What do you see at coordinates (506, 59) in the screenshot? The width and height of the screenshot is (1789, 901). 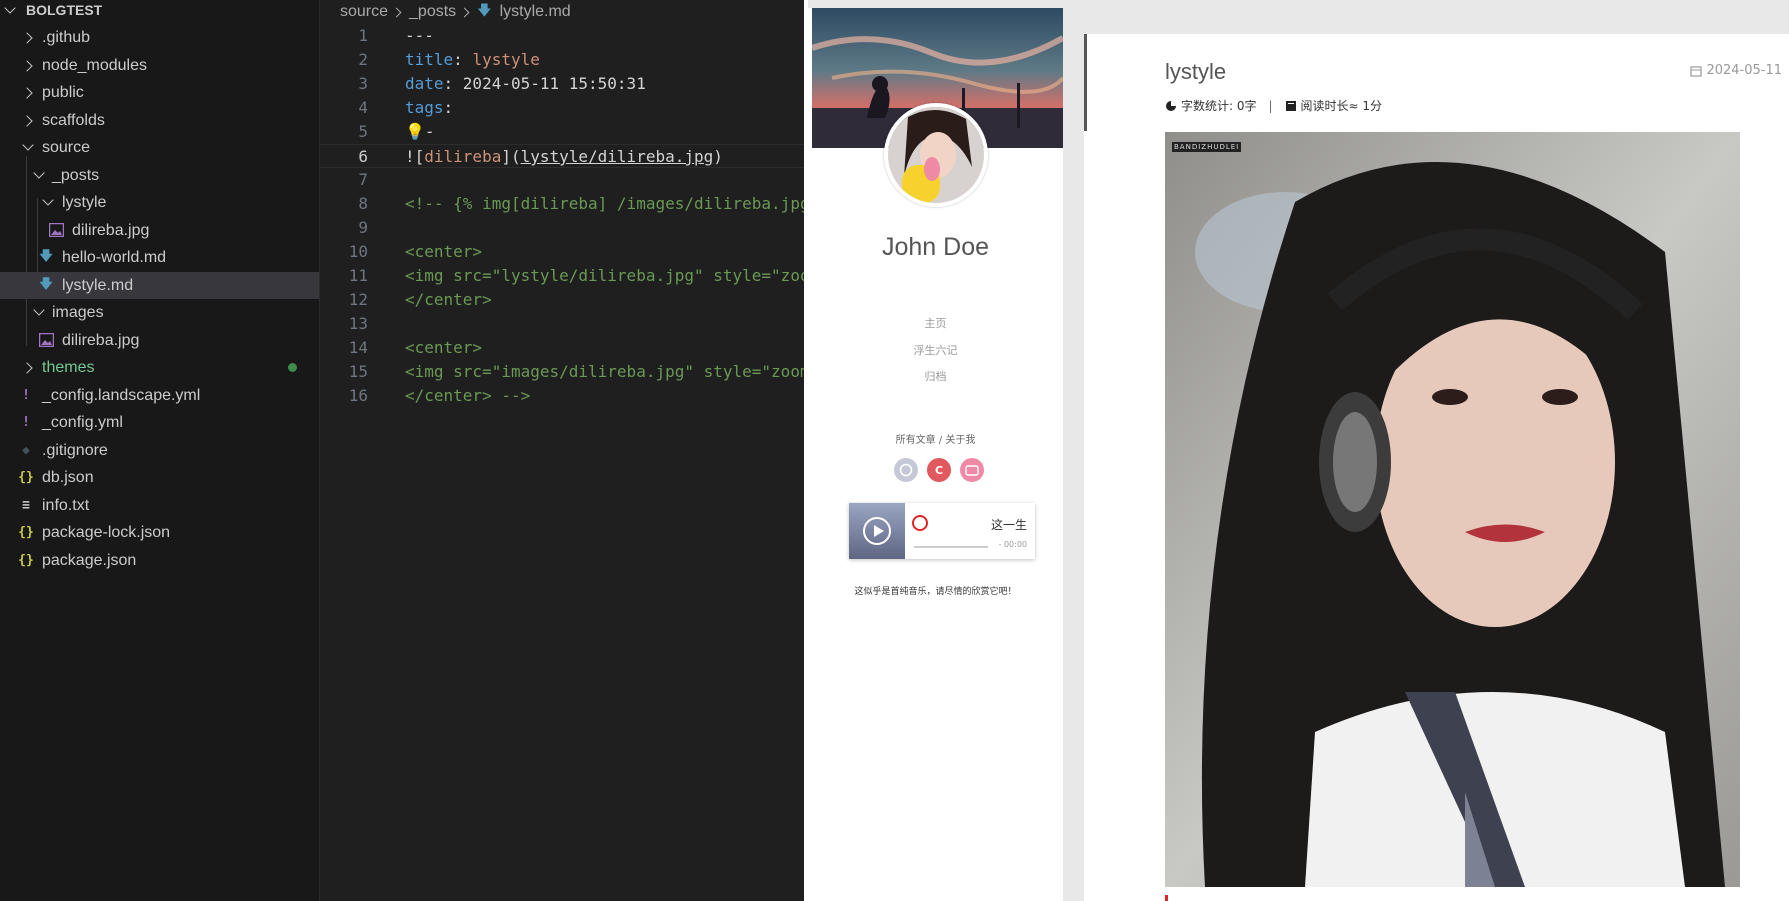 I see `yaml-value: lystyle` at bounding box center [506, 59].